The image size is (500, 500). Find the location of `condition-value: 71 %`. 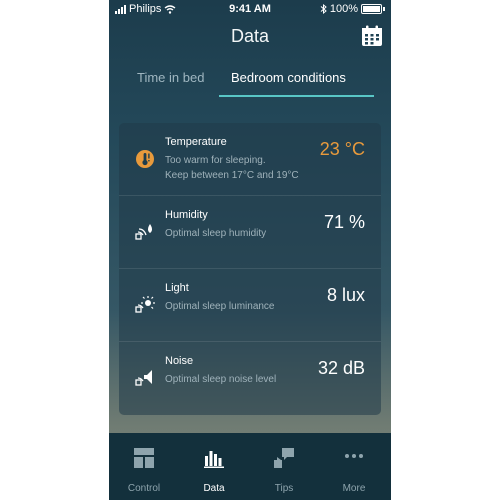

condition-value: 71 % is located at coordinates (344, 222).